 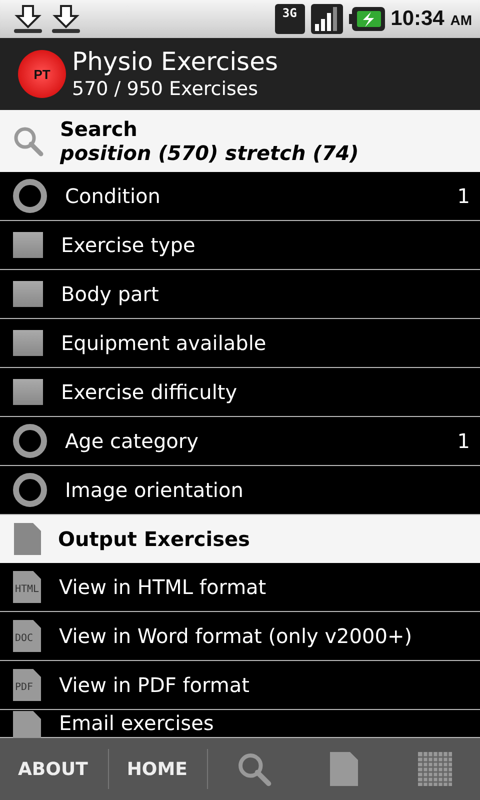 What do you see at coordinates (27, 685) in the screenshot?
I see `file-icon: PDF` at bounding box center [27, 685].